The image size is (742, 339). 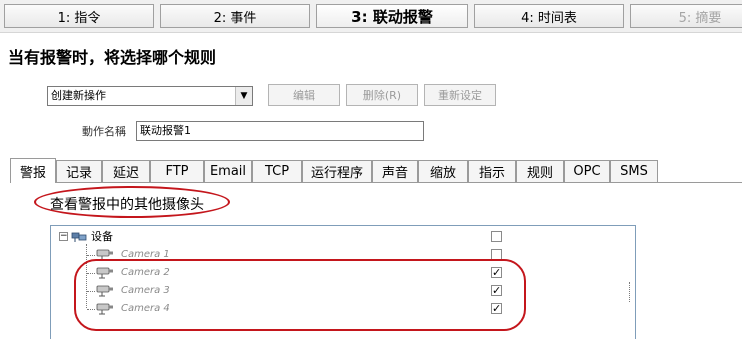 I want to click on tab-record: 记录, so click(x=79, y=171).